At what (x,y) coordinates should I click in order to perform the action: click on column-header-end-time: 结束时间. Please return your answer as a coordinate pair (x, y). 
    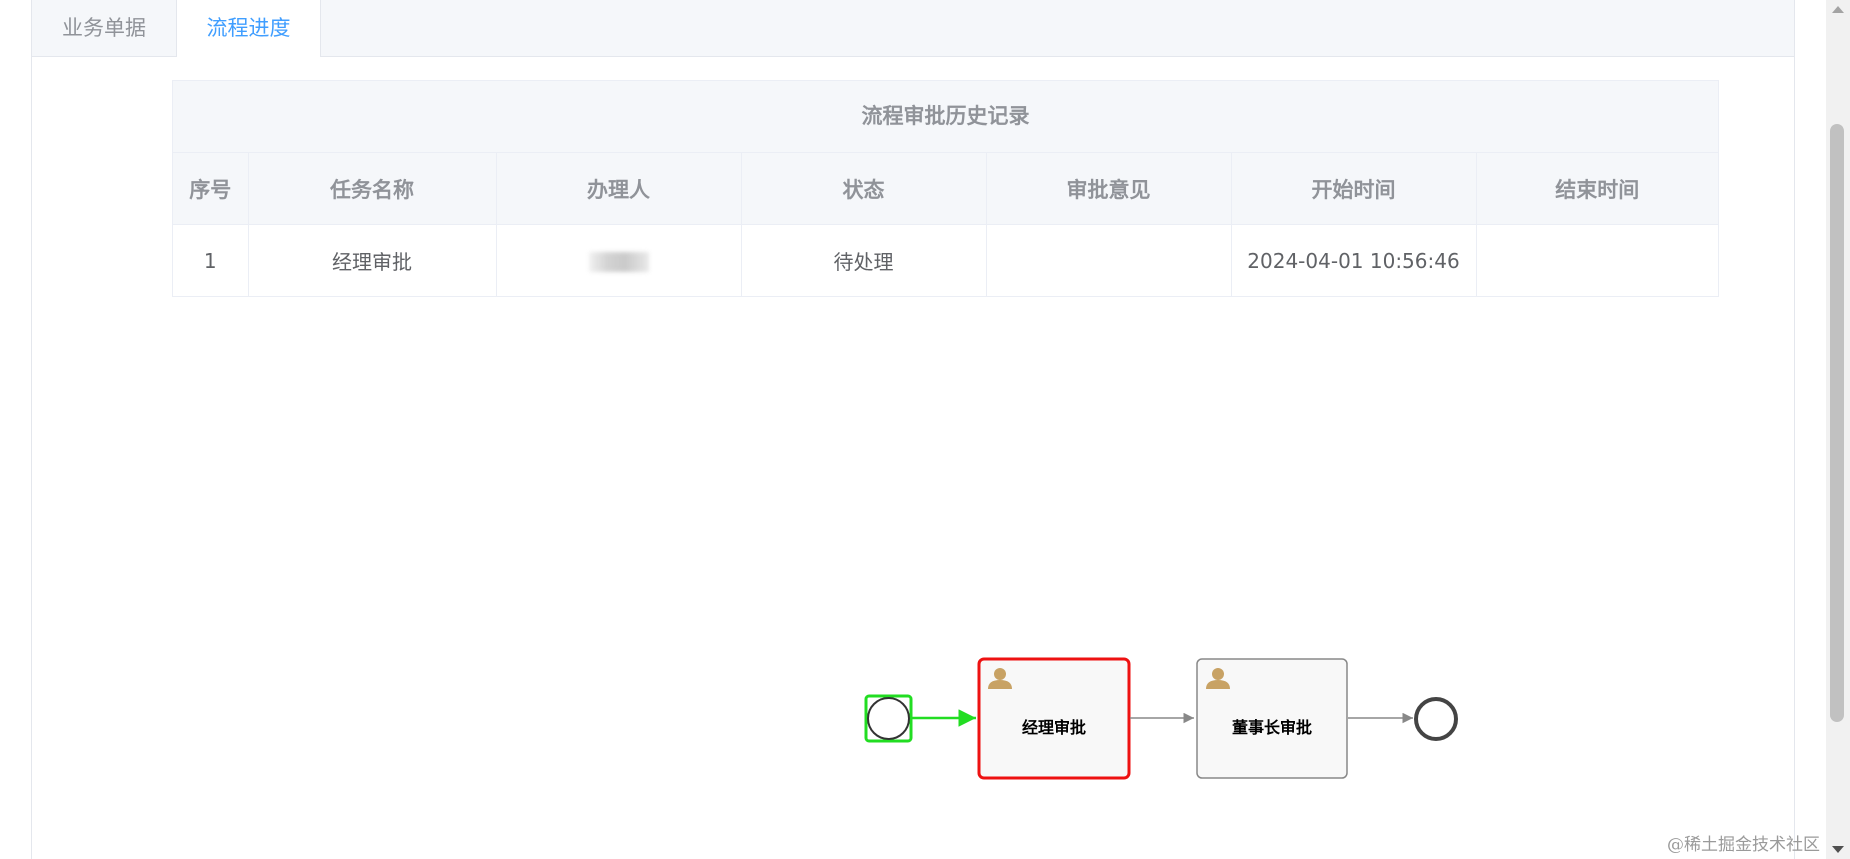
    Looking at the image, I should click on (1597, 189).